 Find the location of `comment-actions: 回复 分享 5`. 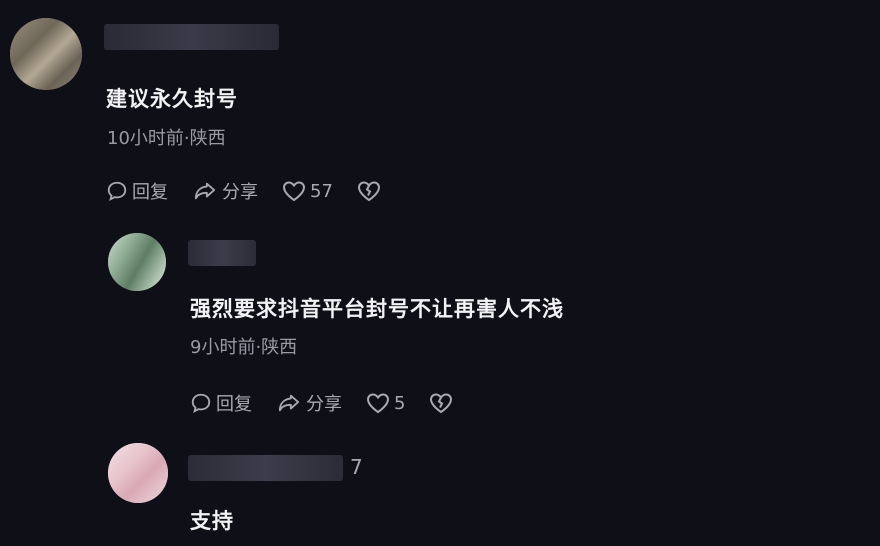

comment-actions: 回复 分享 5 is located at coordinates (333, 403).